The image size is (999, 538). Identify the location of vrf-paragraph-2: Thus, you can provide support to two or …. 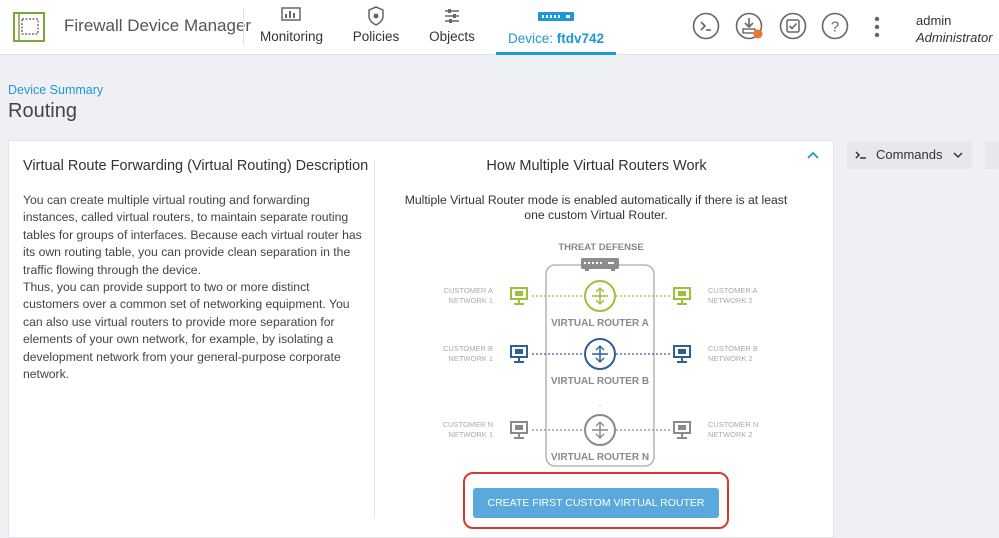
(186, 331).